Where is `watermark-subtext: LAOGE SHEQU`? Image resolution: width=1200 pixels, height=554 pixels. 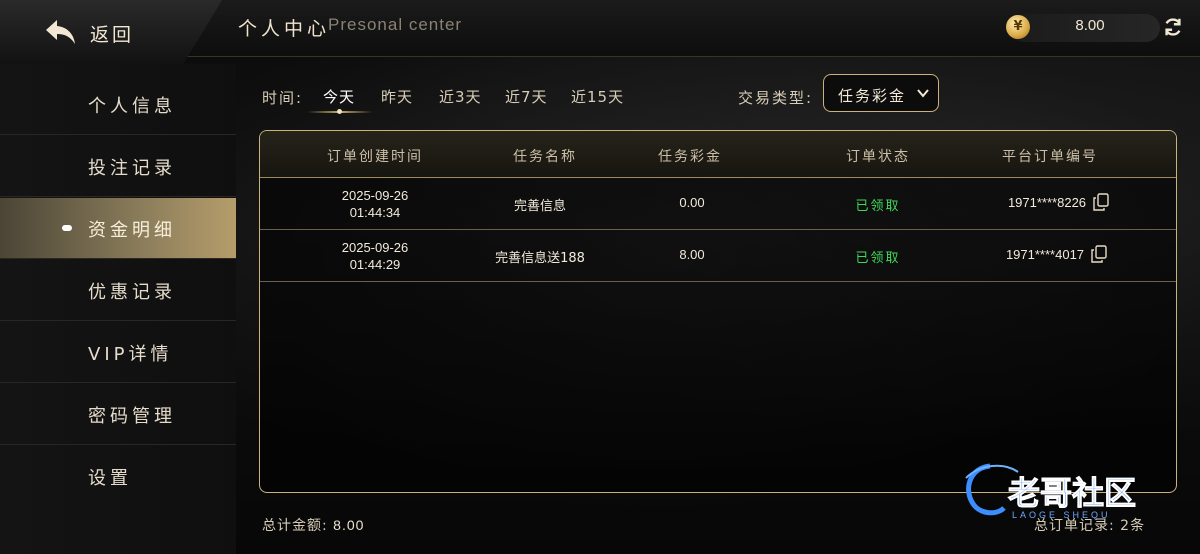
watermark-subtext: LAOGE SHEQU is located at coordinates (1061, 515).